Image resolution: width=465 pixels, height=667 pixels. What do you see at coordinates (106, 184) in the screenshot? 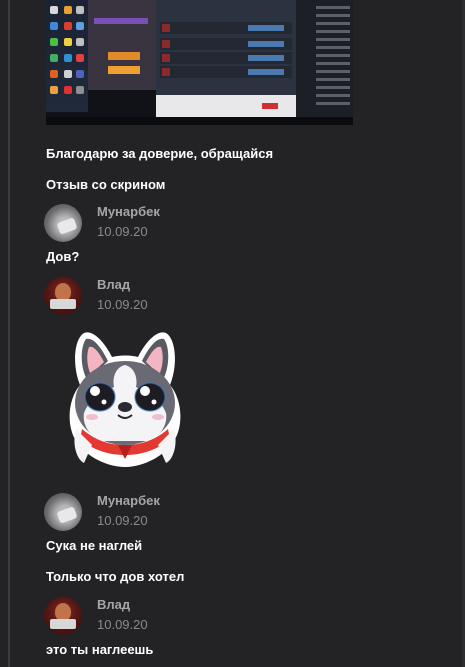
I see `message-text: Отзыв со скрином` at bounding box center [106, 184].